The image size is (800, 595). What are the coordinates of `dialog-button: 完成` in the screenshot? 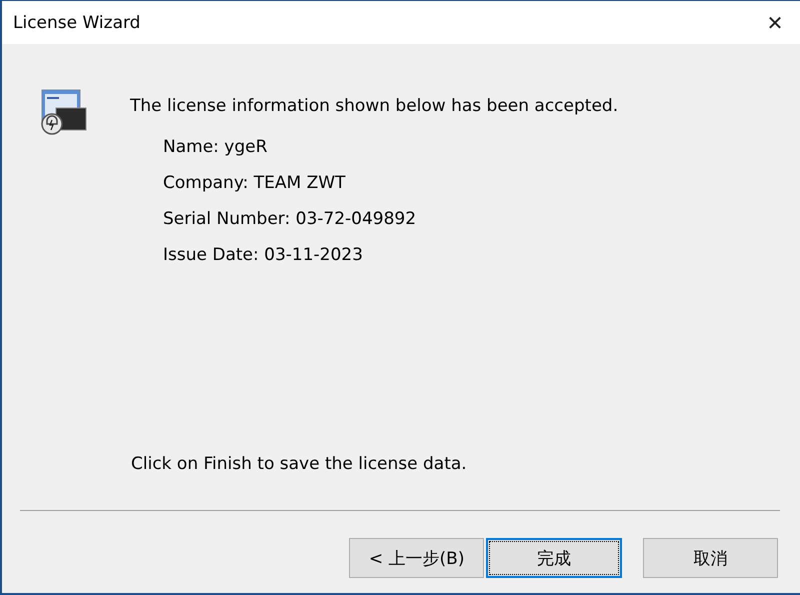 It's located at (554, 558).